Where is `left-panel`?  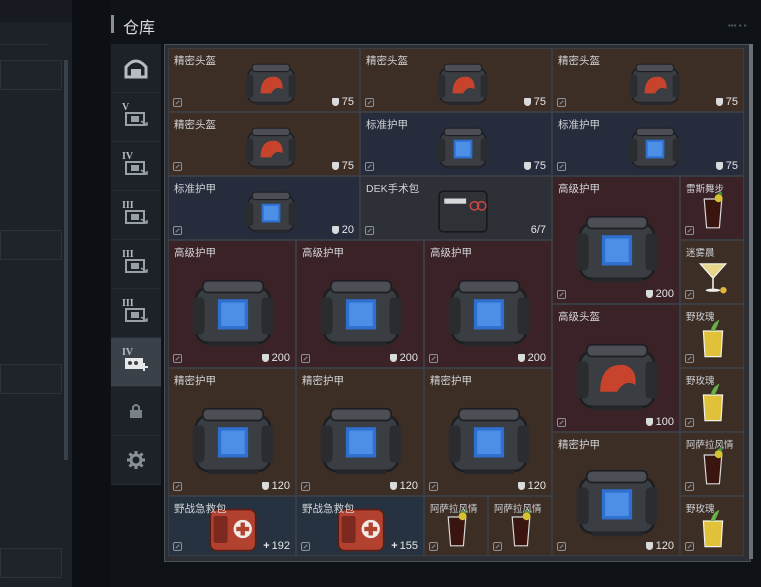
left-panel is located at coordinates (36, 293).